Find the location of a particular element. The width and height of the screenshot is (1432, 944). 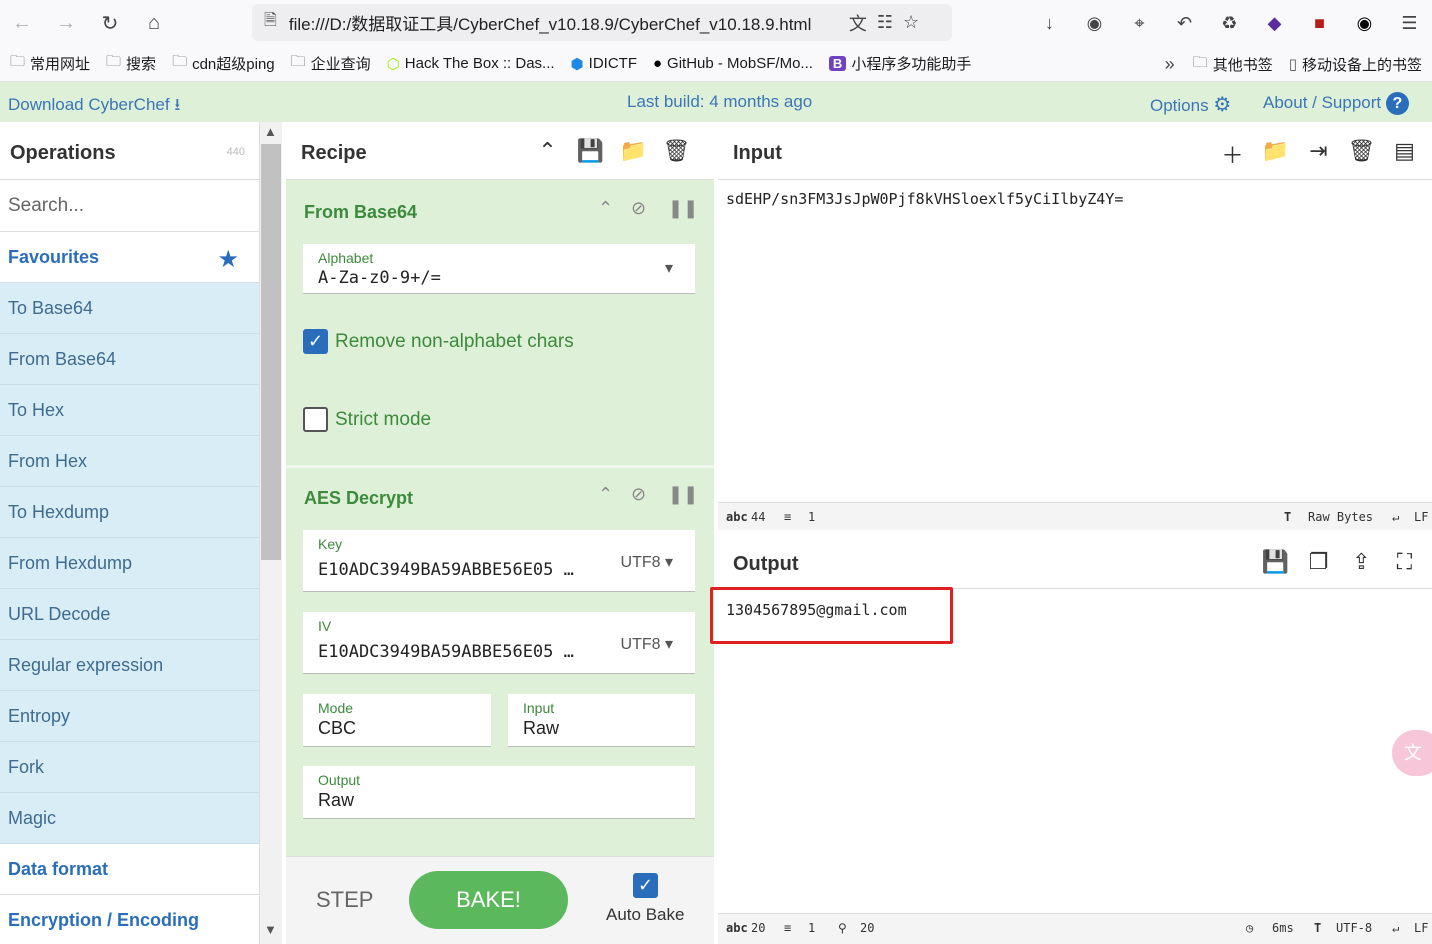

menu-icon: ☰ is located at coordinates (1409, 23).